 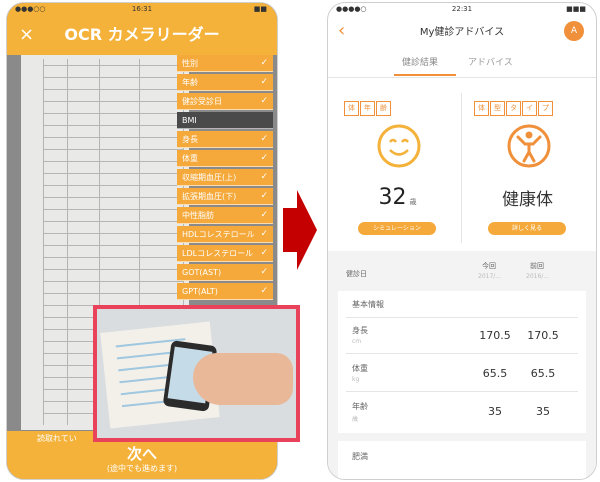 I want to click on card-title-badges: 体年齢, so click(x=368, y=105).